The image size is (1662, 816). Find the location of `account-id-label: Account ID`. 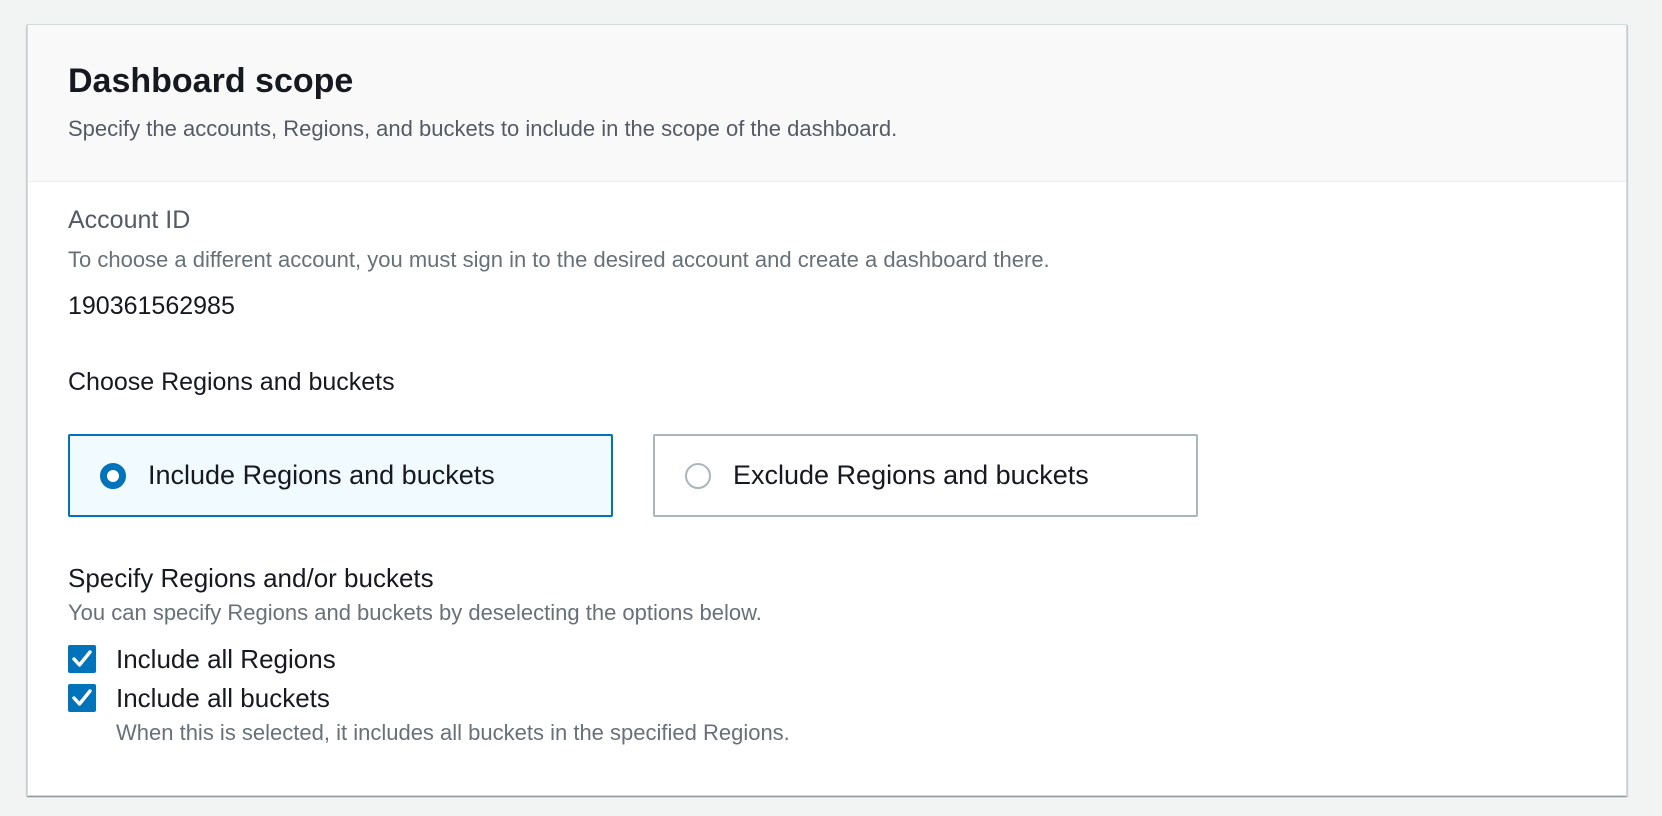

account-id-label: Account ID is located at coordinates (129, 220).